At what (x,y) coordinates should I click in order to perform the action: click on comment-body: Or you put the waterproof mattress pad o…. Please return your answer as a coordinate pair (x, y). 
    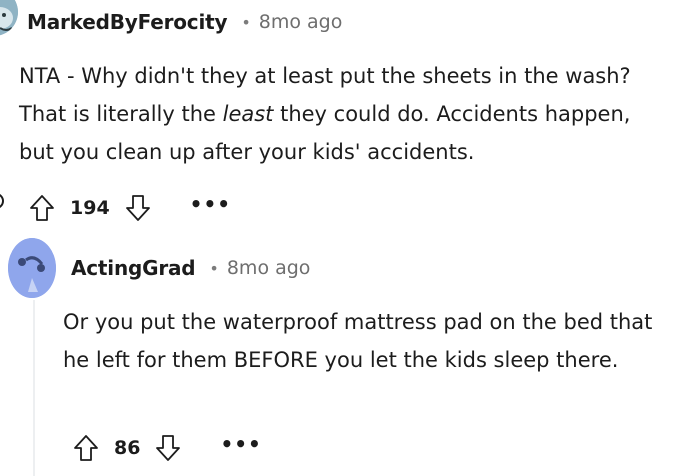
    Looking at the image, I should click on (358, 341).